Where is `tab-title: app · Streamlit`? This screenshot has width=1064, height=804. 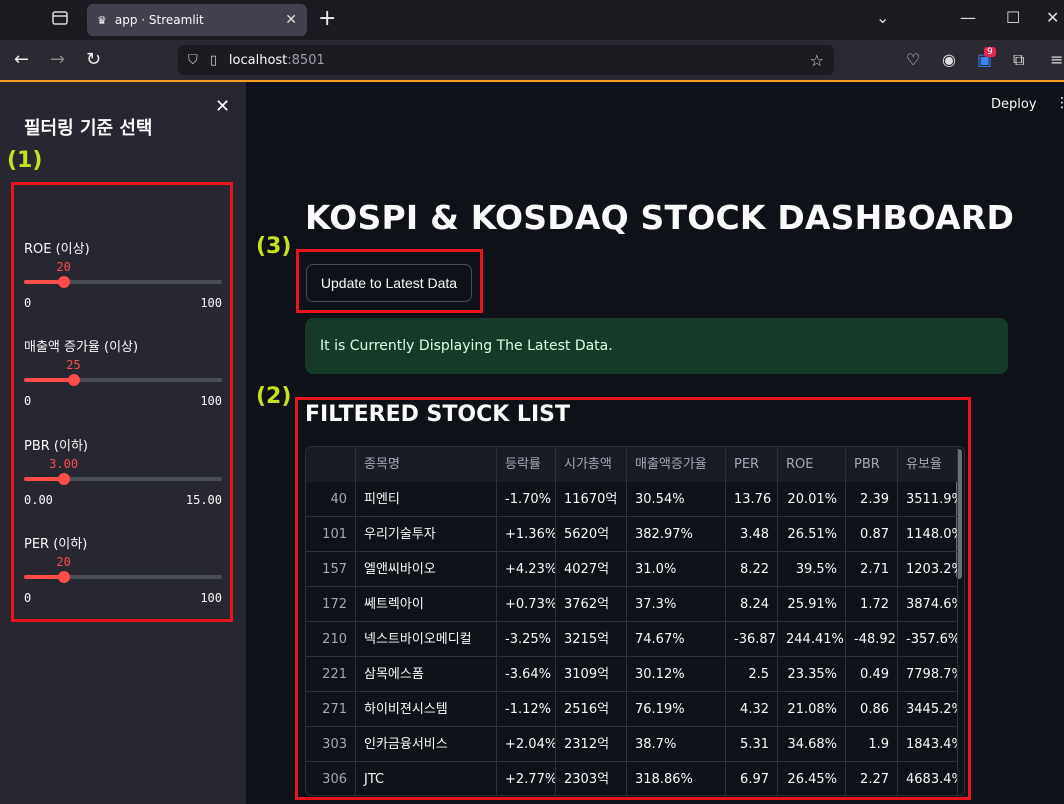
tab-title: app · Streamlit is located at coordinates (159, 20).